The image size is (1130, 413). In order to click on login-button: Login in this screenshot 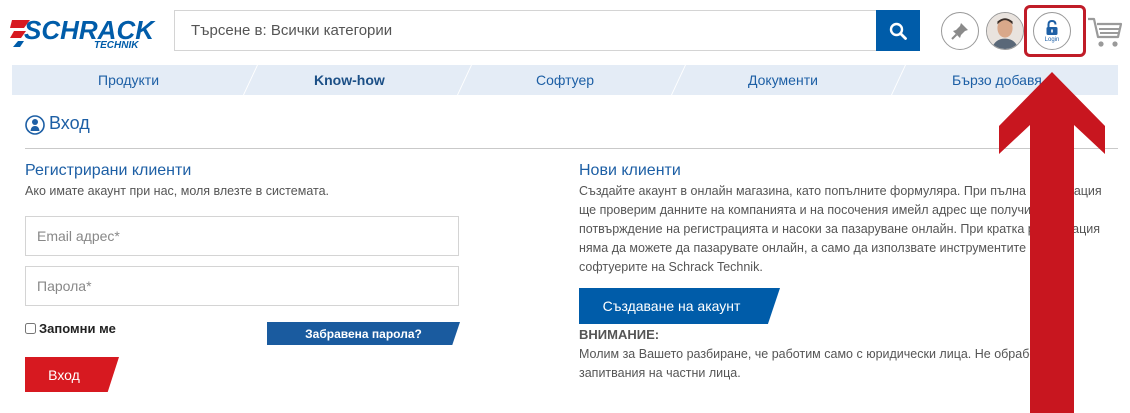, I will do `click(1052, 31)`.